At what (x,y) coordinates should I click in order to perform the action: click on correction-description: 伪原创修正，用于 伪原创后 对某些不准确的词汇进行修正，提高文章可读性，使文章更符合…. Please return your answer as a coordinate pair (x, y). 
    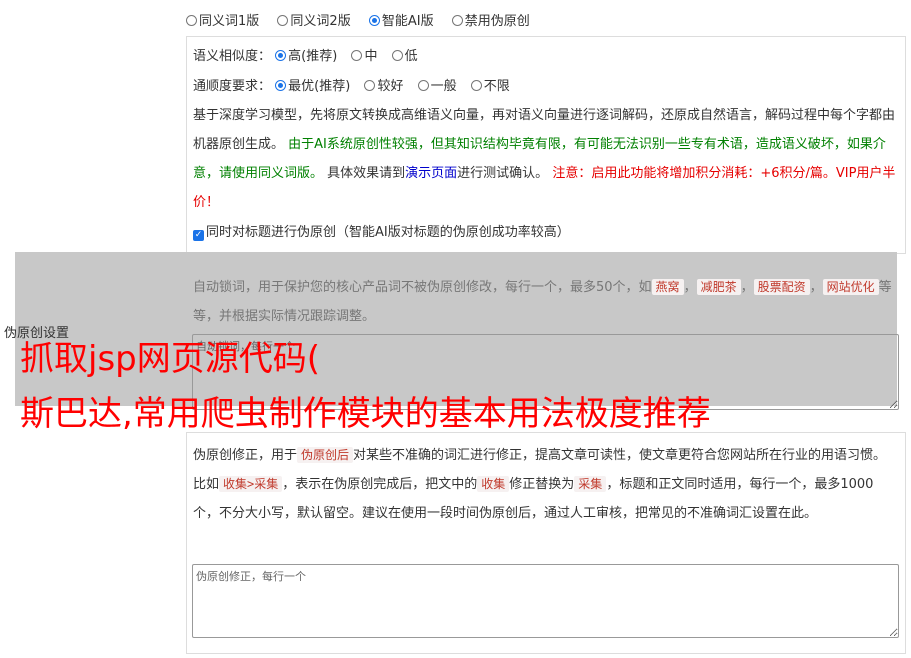
    Looking at the image, I should click on (540, 484).